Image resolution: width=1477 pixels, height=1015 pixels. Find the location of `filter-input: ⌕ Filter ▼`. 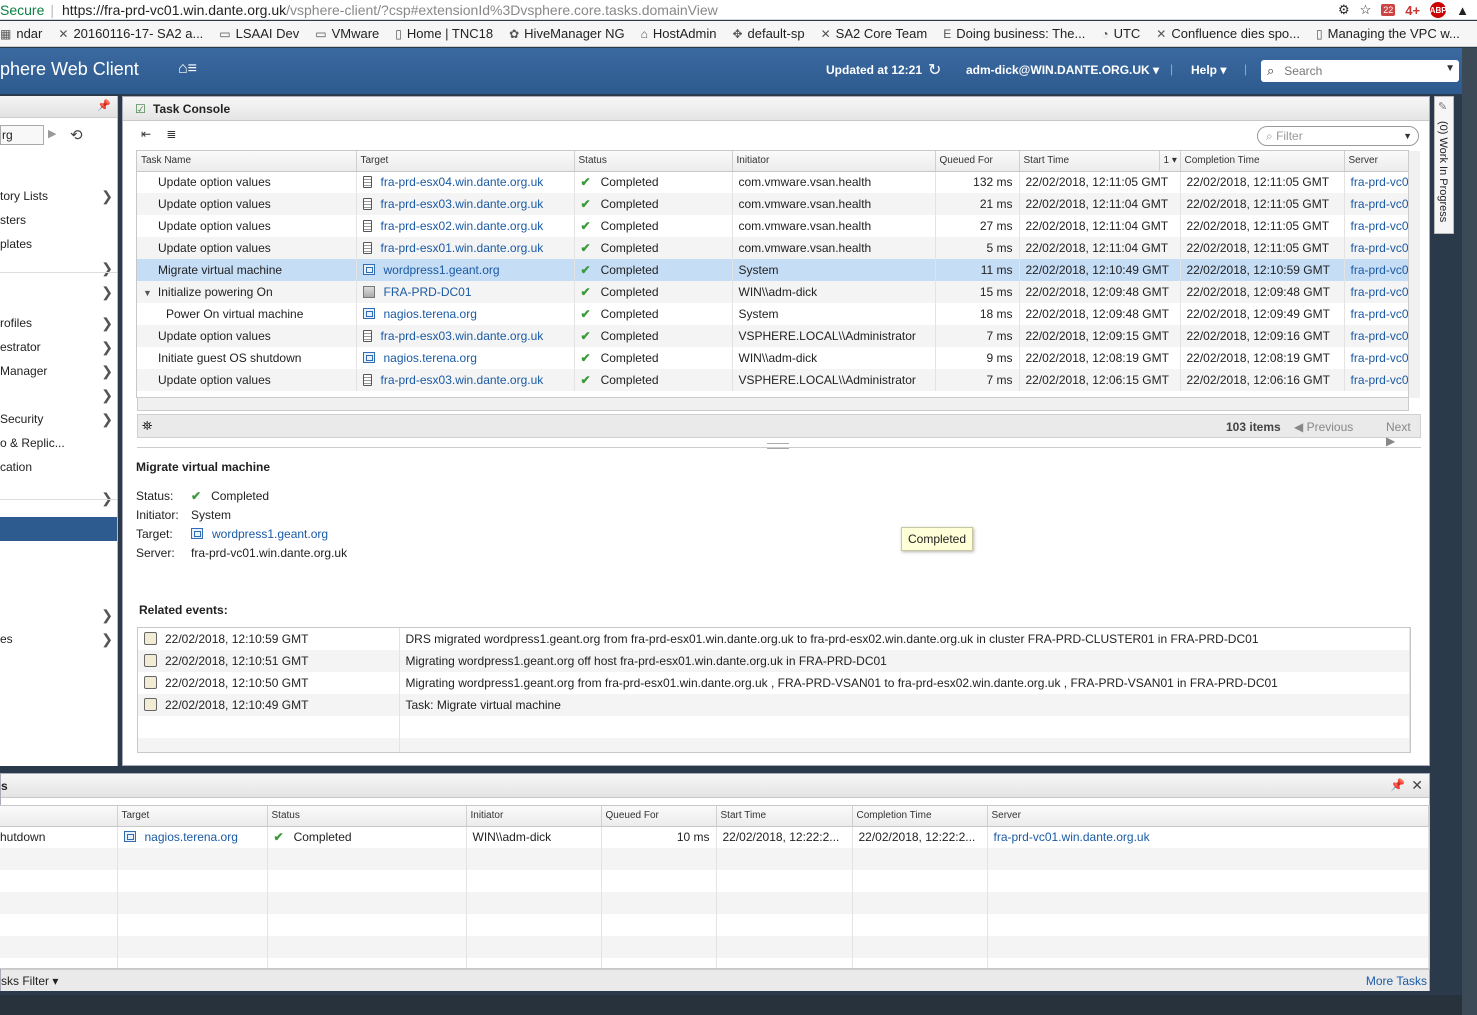

filter-input: ⌕ Filter ▼ is located at coordinates (1338, 136).